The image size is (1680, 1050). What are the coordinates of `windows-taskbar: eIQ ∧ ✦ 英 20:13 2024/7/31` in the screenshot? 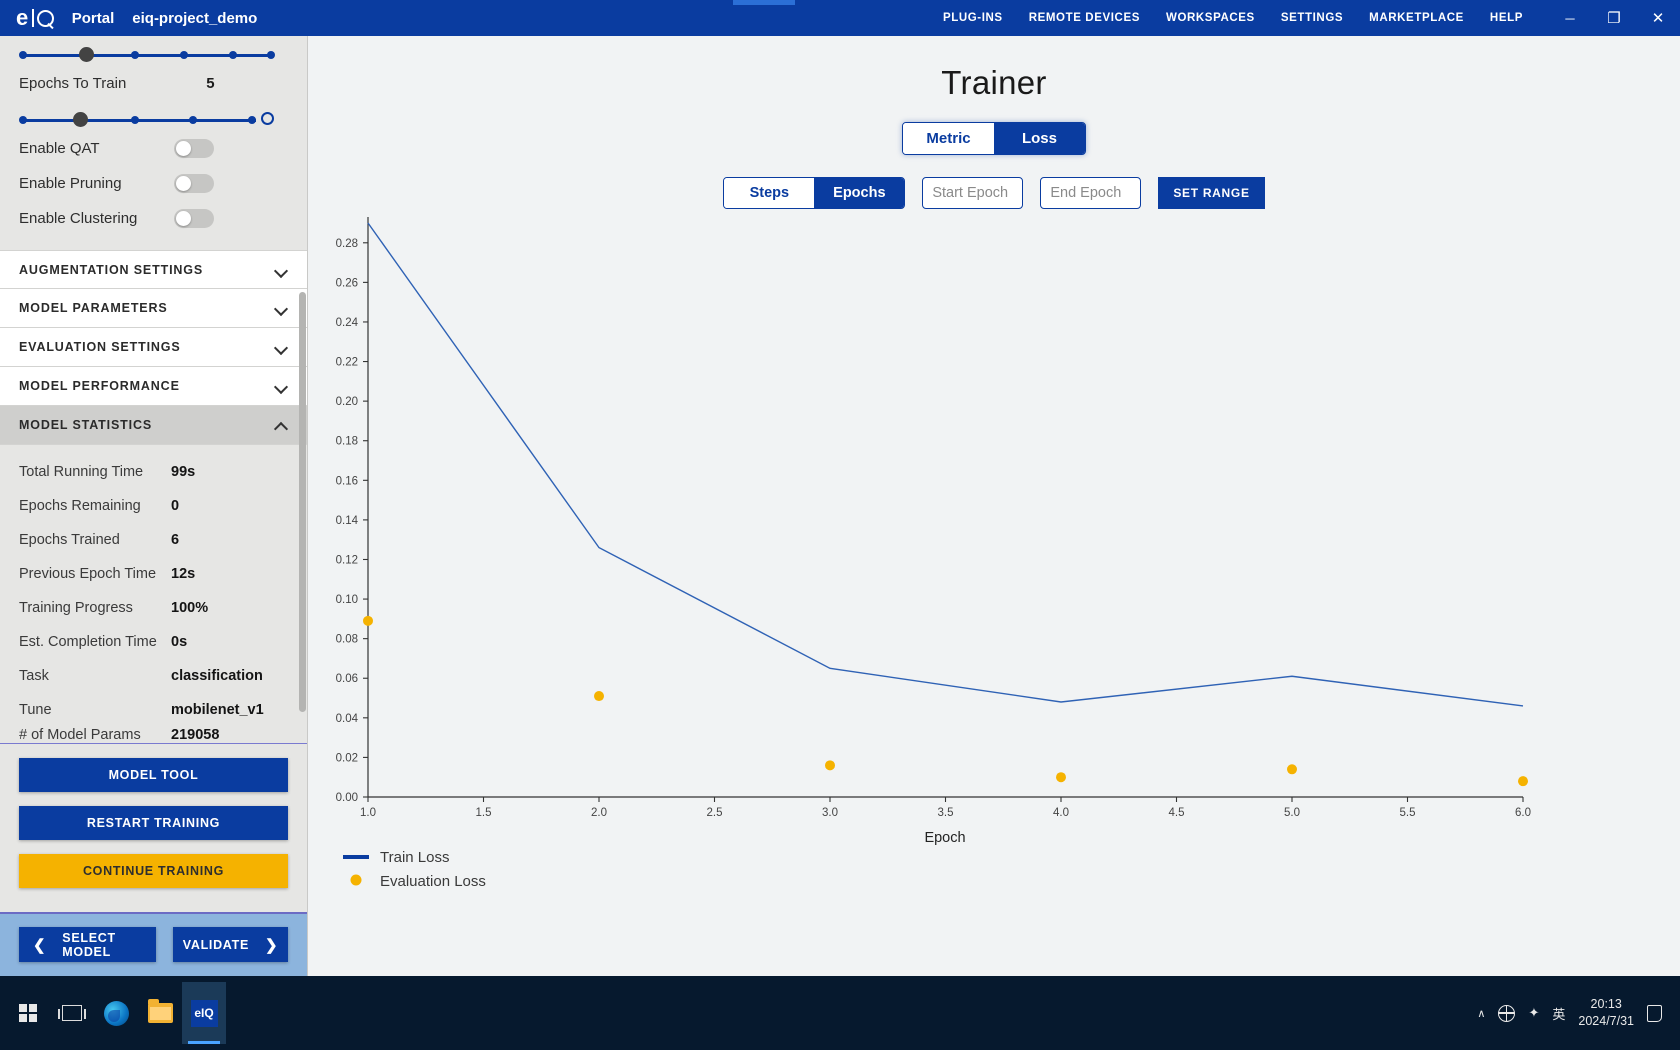 It's located at (840, 1013).